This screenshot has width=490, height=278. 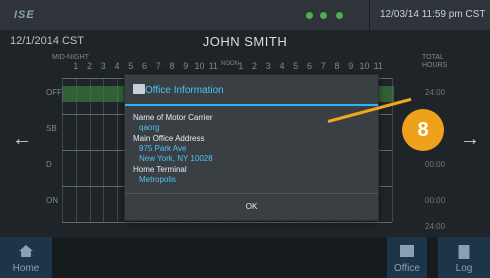 What do you see at coordinates (51, 128) in the screenshot?
I see `status-label: SB` at bounding box center [51, 128].